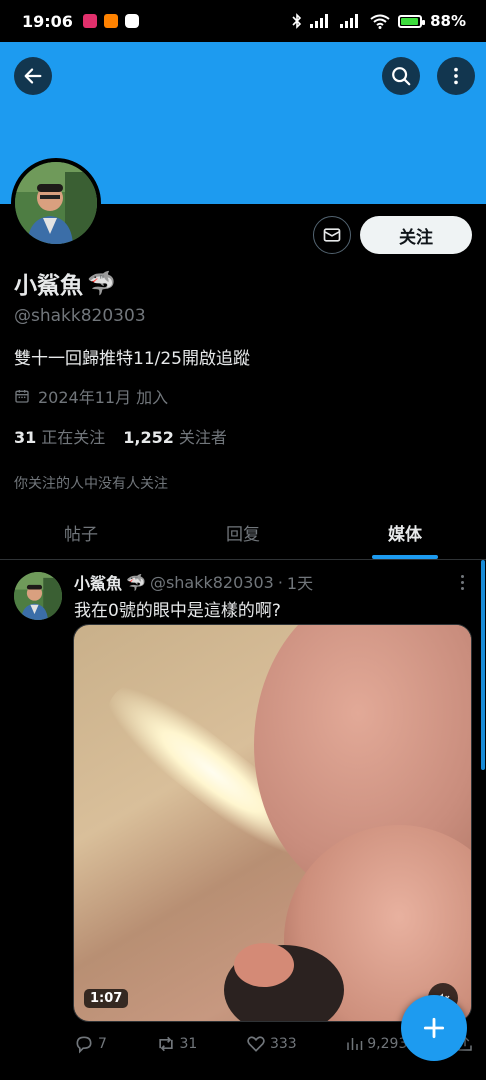 This screenshot has width=486, height=1080. I want to click on followers-count: 1,252, so click(148, 437).